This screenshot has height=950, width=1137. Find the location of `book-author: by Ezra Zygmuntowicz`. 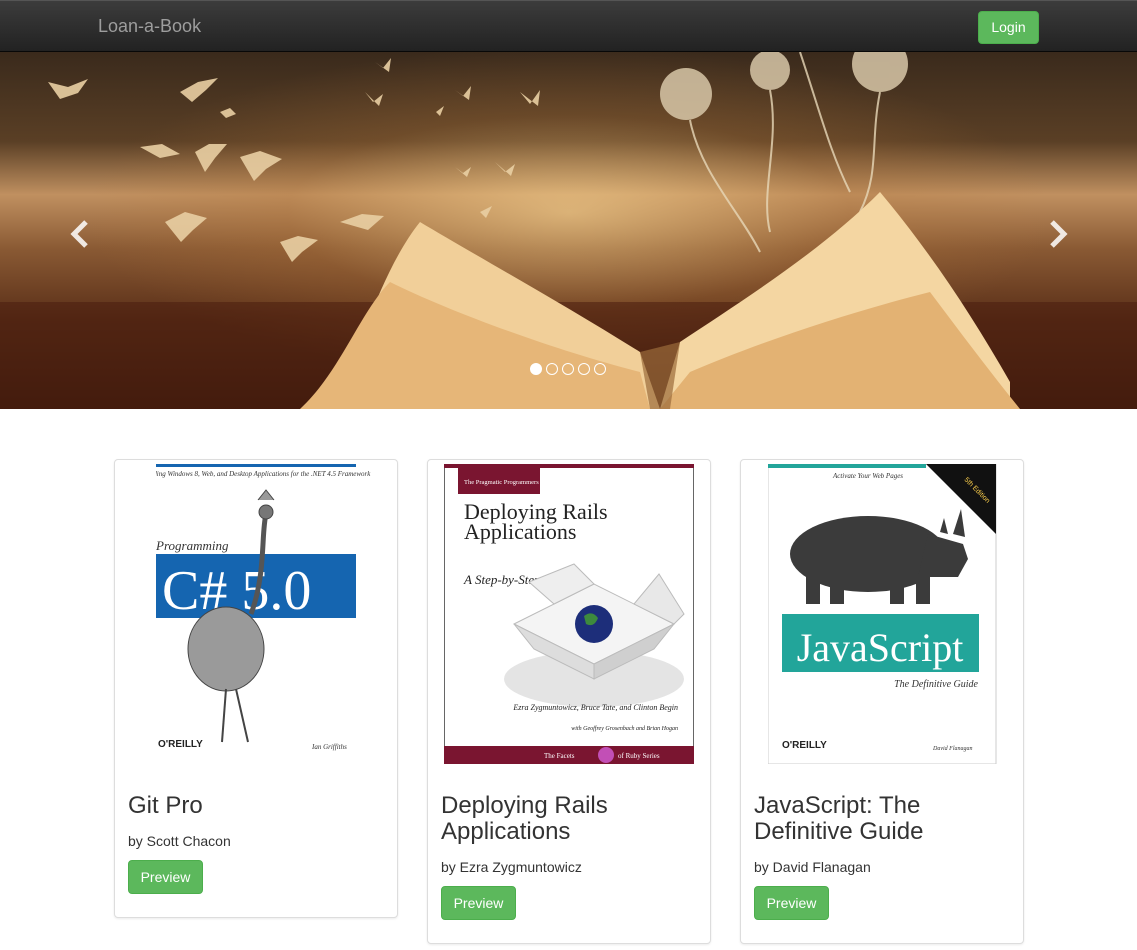

book-author: by Ezra Zygmuntowicz is located at coordinates (511, 867).